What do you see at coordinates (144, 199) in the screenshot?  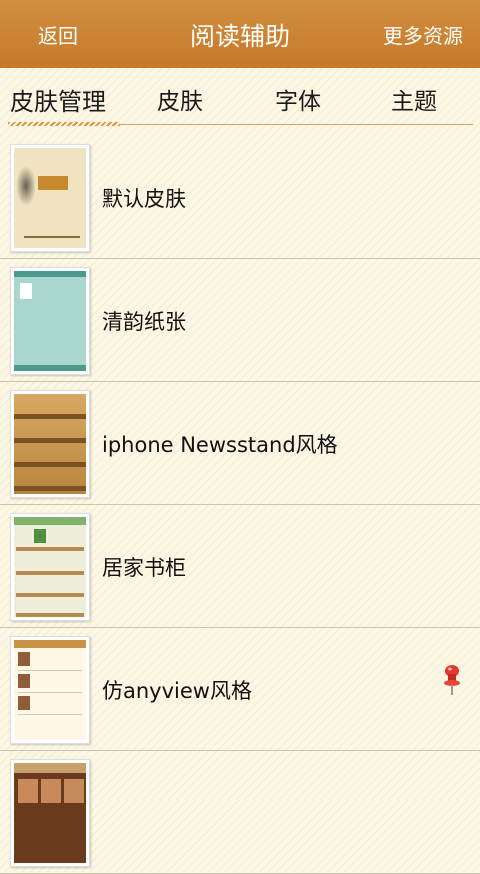 I see `skin-name: 默认皮肤` at bounding box center [144, 199].